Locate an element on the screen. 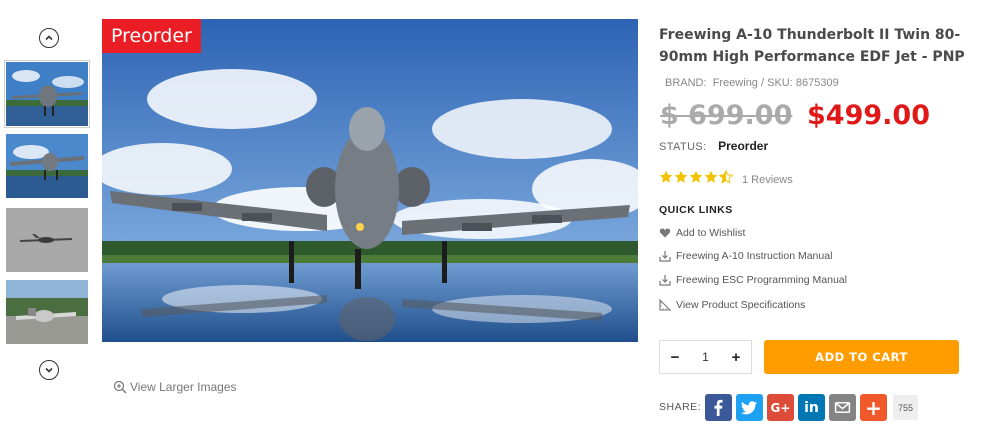  quantity-stepper: − + is located at coordinates (705, 357).